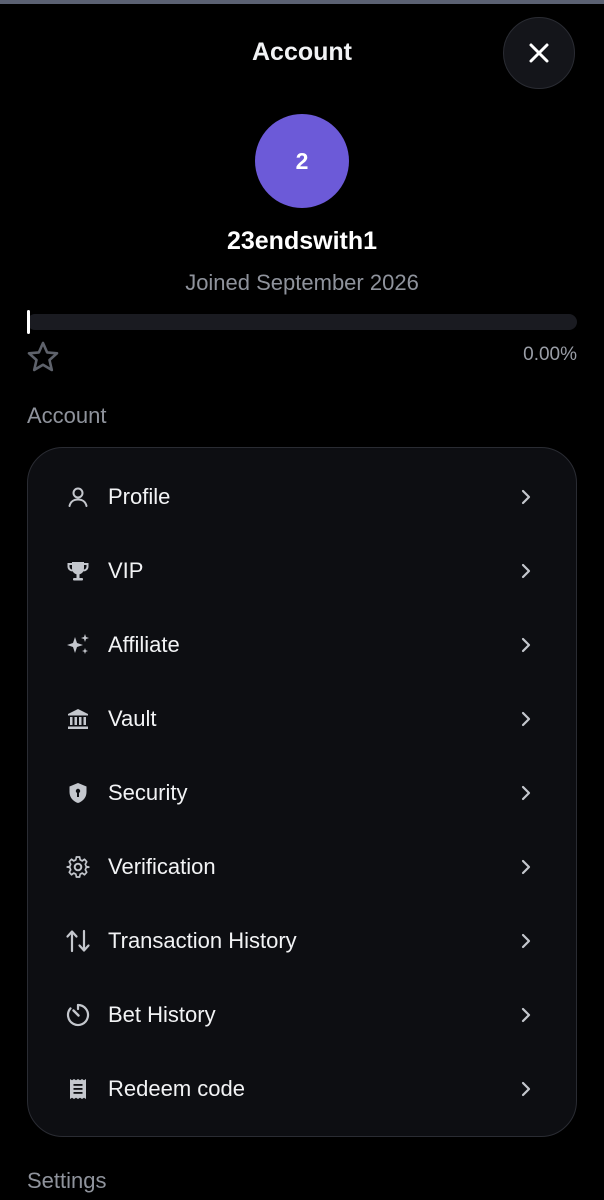  I want to click on joined-date: Joined September 2026, so click(302, 282).